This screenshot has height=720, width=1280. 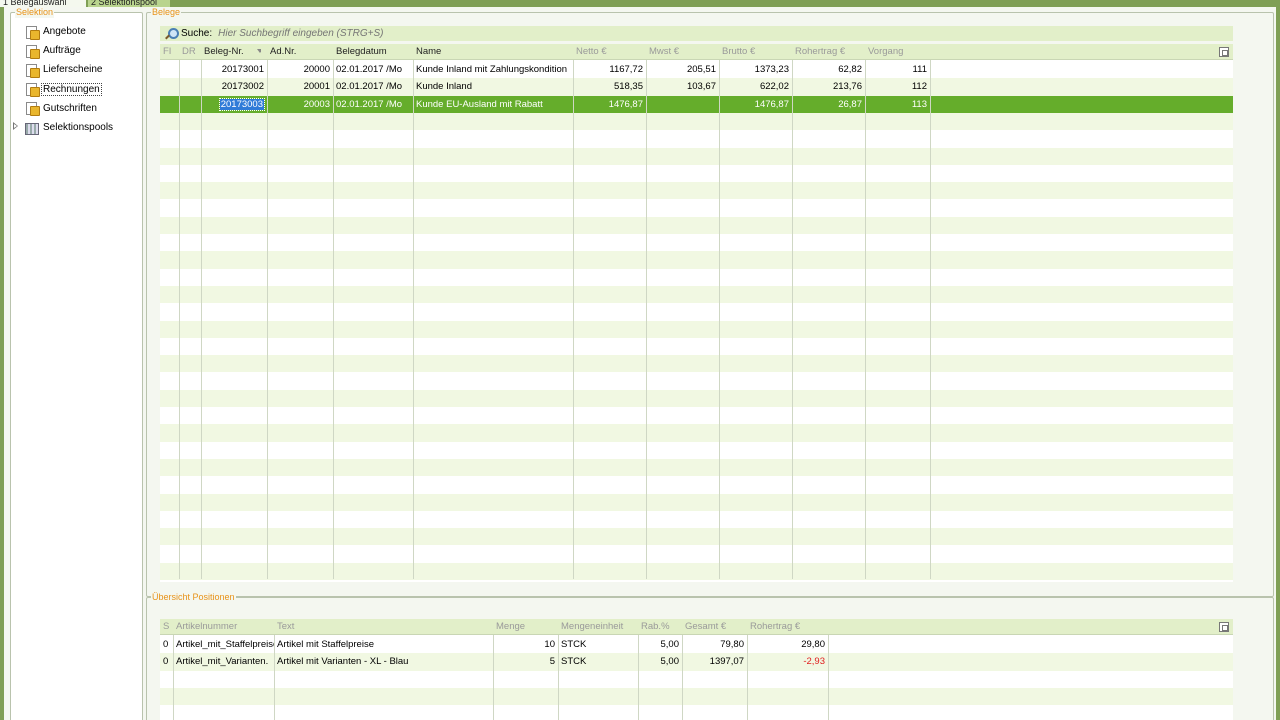 I want to click on tab-strip: 1 Belegauswahl 2 Selektionspool, so click(x=640, y=3).